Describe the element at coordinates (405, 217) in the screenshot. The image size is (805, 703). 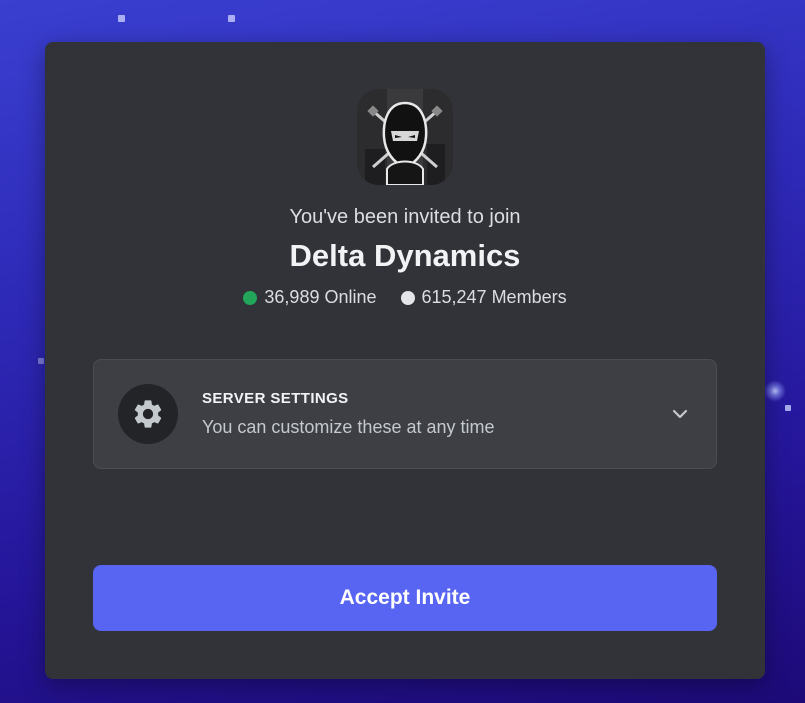
I see `invite-intro-text: You've been invited to join` at that location.